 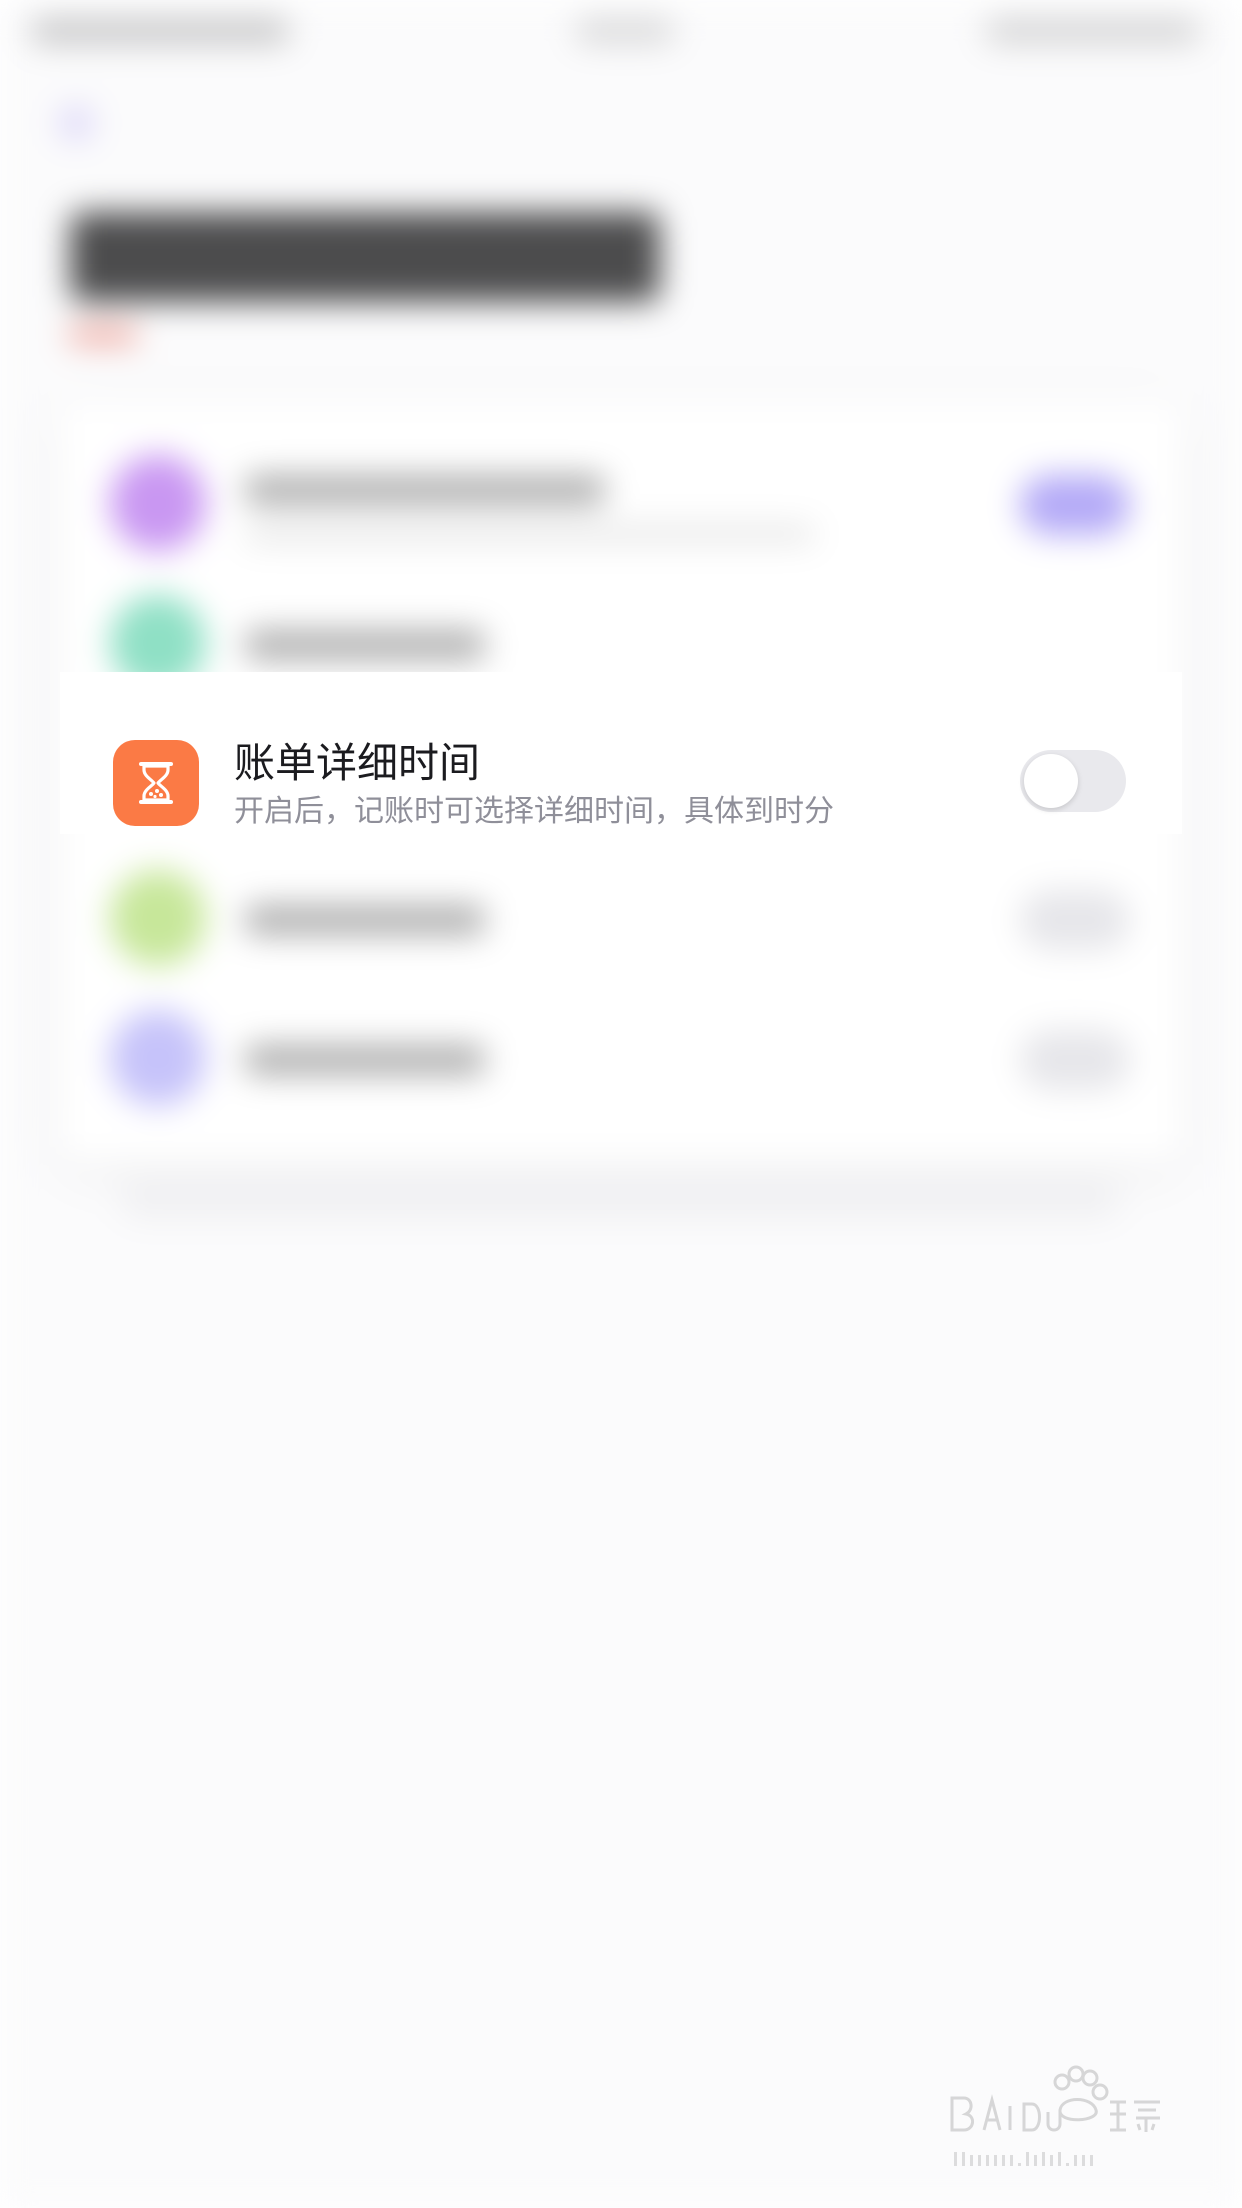 I want to click on setting-row-description, so click(x=530, y=534).